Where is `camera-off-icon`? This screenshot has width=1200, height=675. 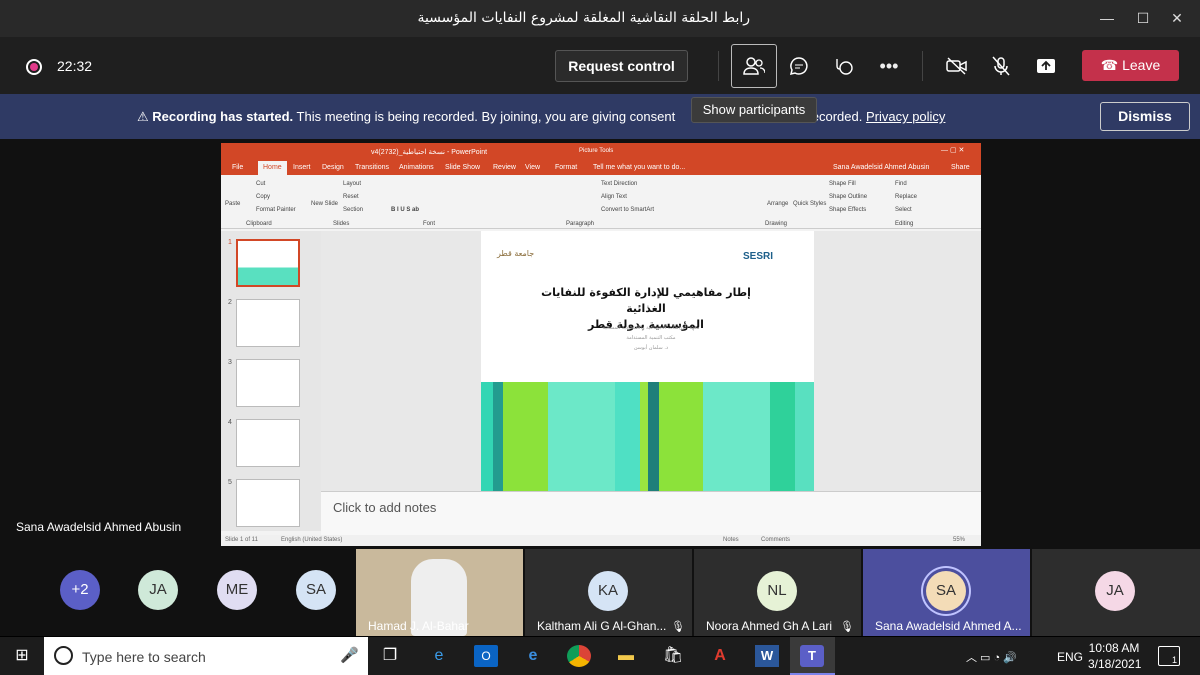
camera-off-icon is located at coordinates (956, 66).